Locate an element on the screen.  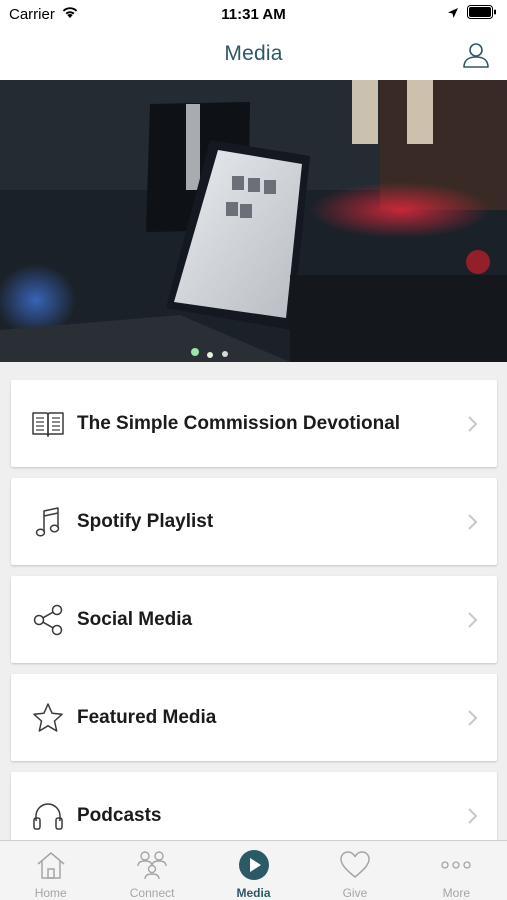
menu-item-social-media: Social Media is located at coordinates (254, 619).